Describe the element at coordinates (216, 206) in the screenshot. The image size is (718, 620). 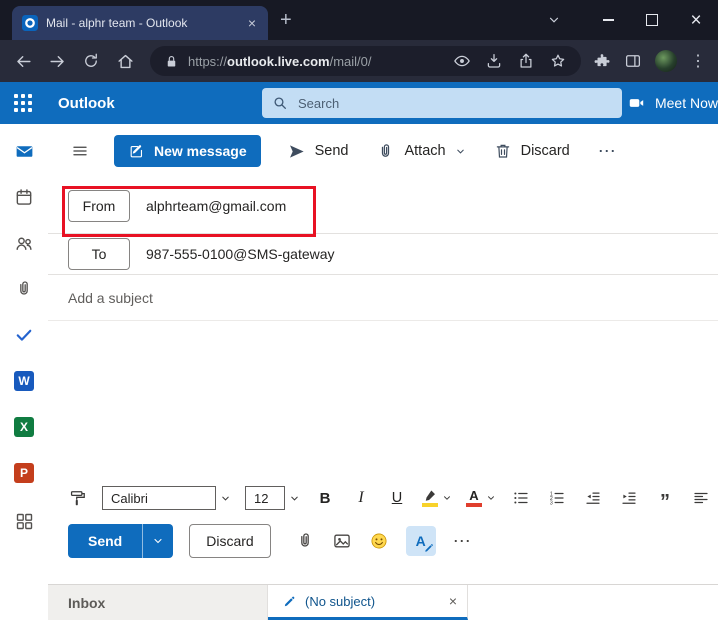
I see `from-address: alphrteam@gmail.com` at that location.